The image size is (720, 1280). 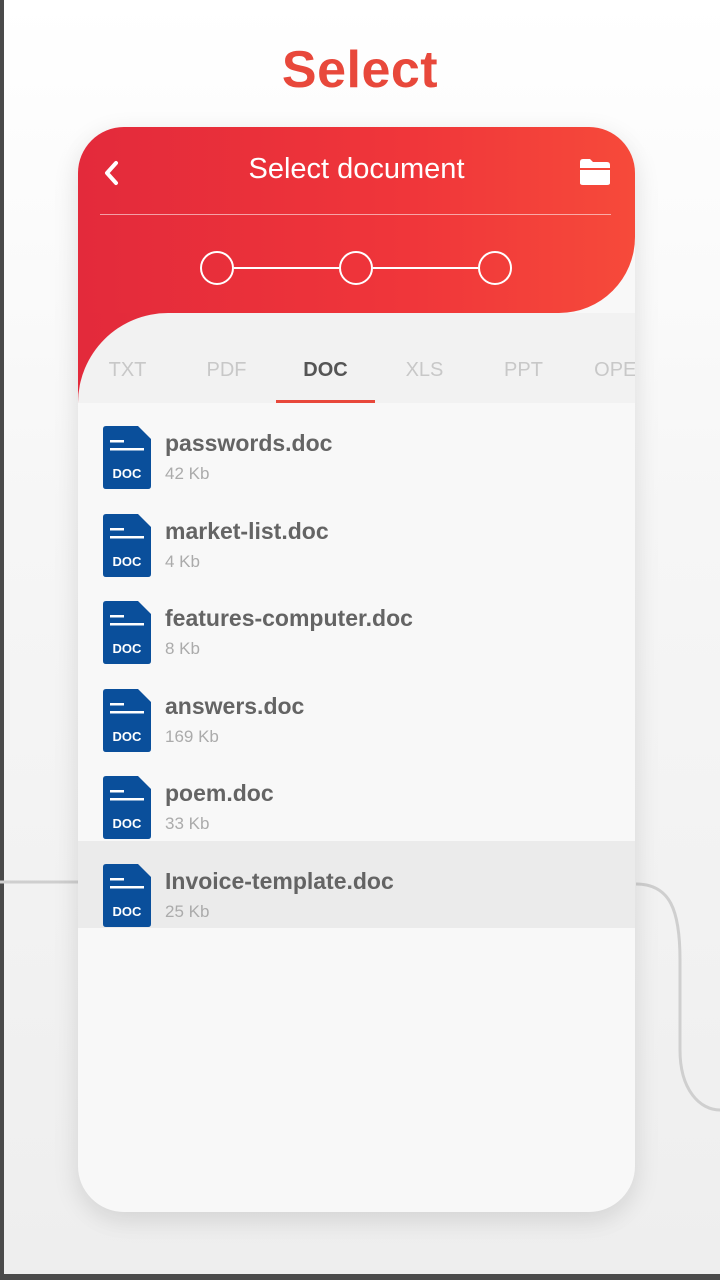 I want to click on header-title: Select document, so click(x=356, y=169).